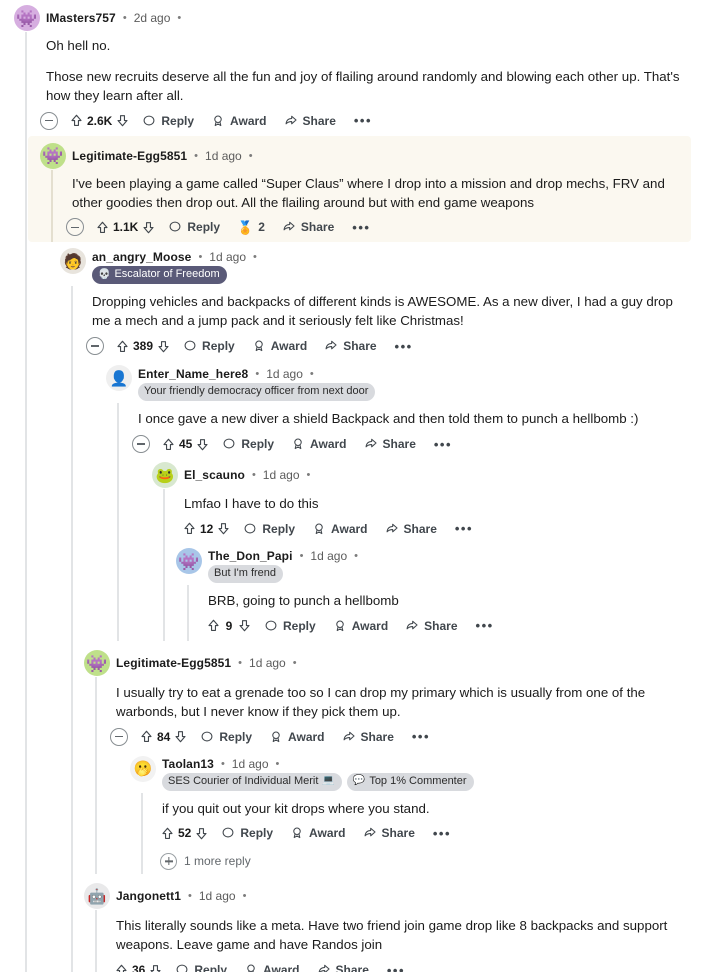 The height and width of the screenshot is (972, 713). What do you see at coordinates (193, 374) in the screenshot?
I see `comment-author: Enter_Name_here8` at bounding box center [193, 374].